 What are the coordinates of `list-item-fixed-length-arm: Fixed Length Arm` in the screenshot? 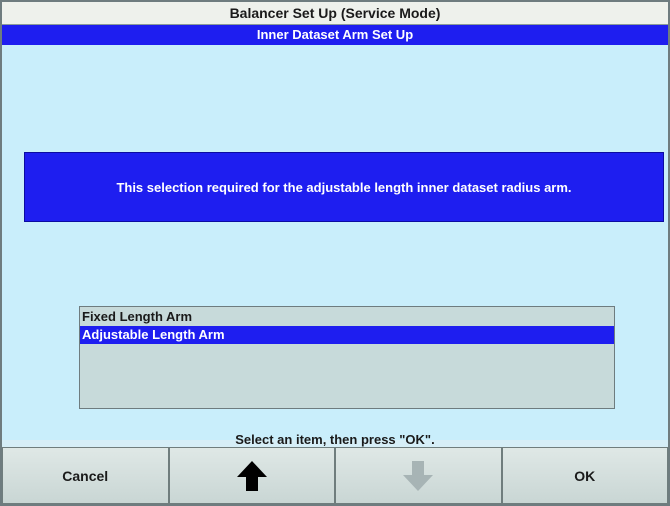 It's located at (347, 317).